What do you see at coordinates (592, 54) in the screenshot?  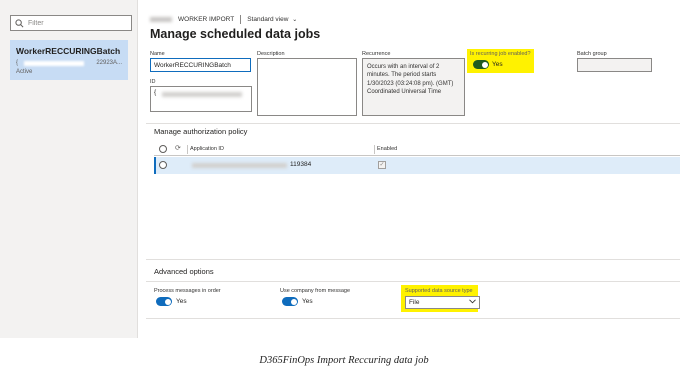 I see `batch-group-label: Batch group` at bounding box center [592, 54].